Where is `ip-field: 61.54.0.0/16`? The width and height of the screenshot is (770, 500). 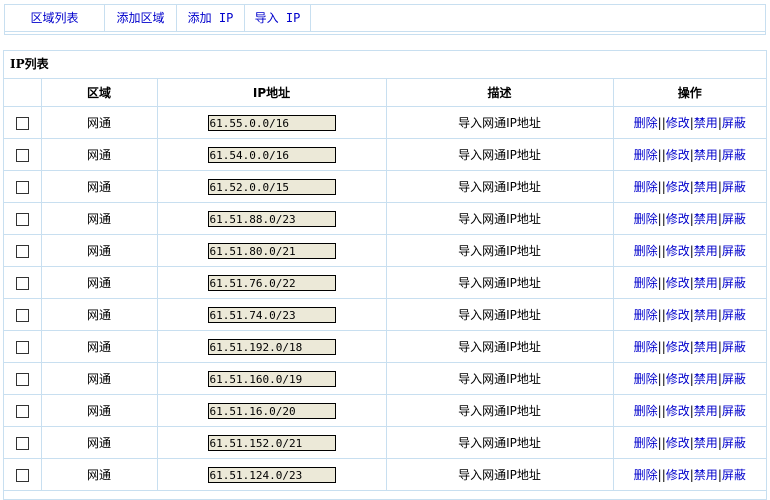
ip-field: 61.54.0.0/16 is located at coordinates (271, 154).